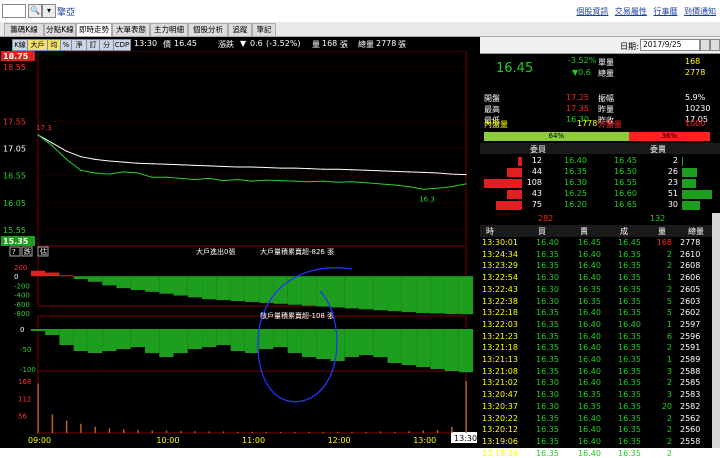 The height and width of the screenshot is (458, 720). Describe the element at coordinates (715, 45) in the screenshot. I see `date-spin-icon` at that location.